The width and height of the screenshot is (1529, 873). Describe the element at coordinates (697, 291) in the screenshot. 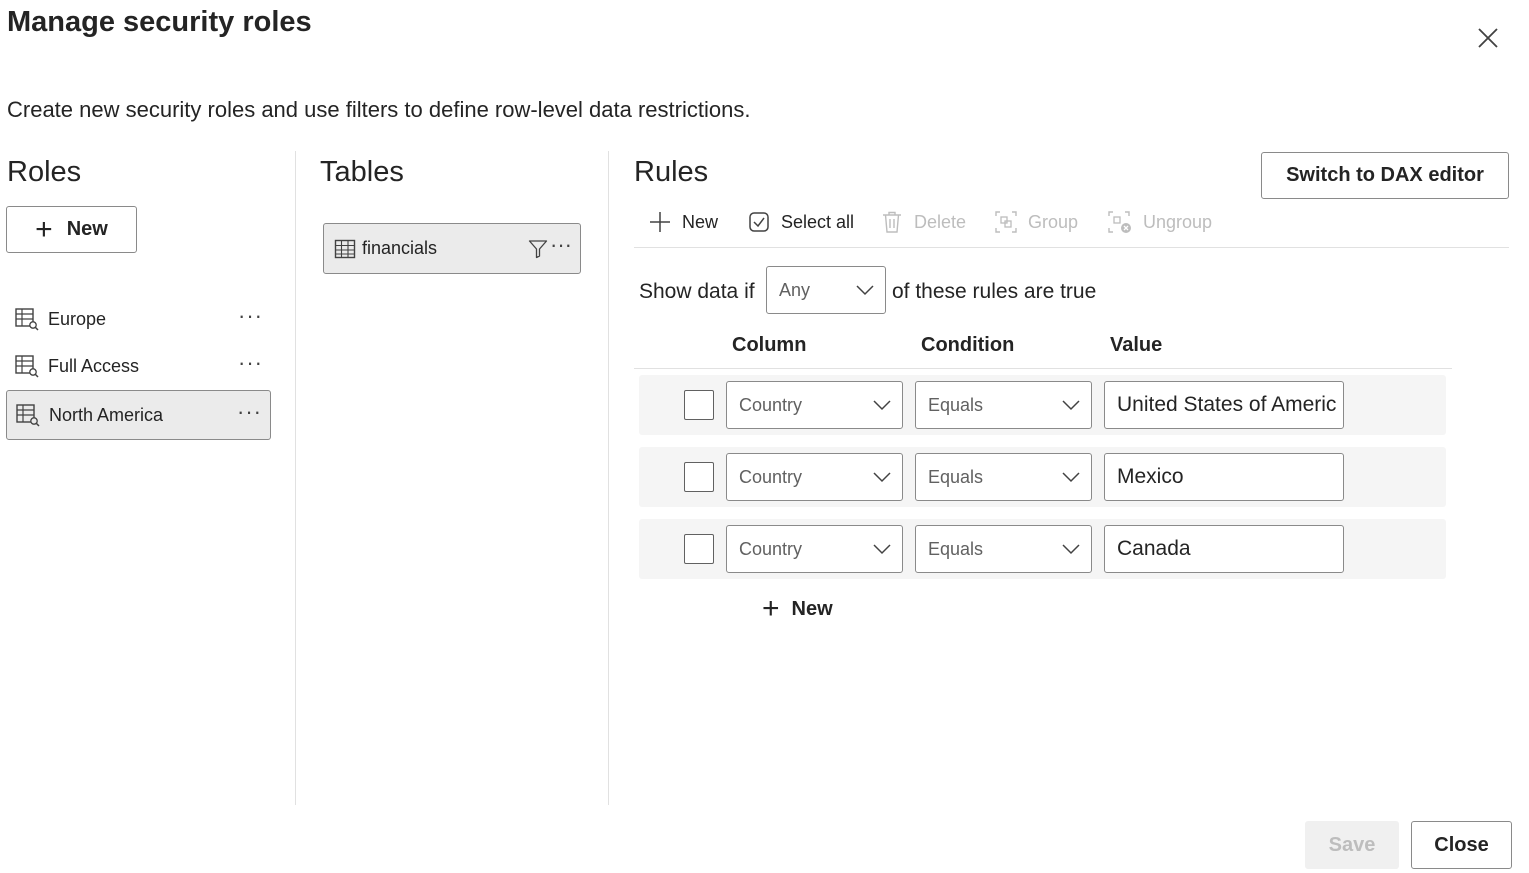

I see `show-data-prefix: Show data if` at that location.